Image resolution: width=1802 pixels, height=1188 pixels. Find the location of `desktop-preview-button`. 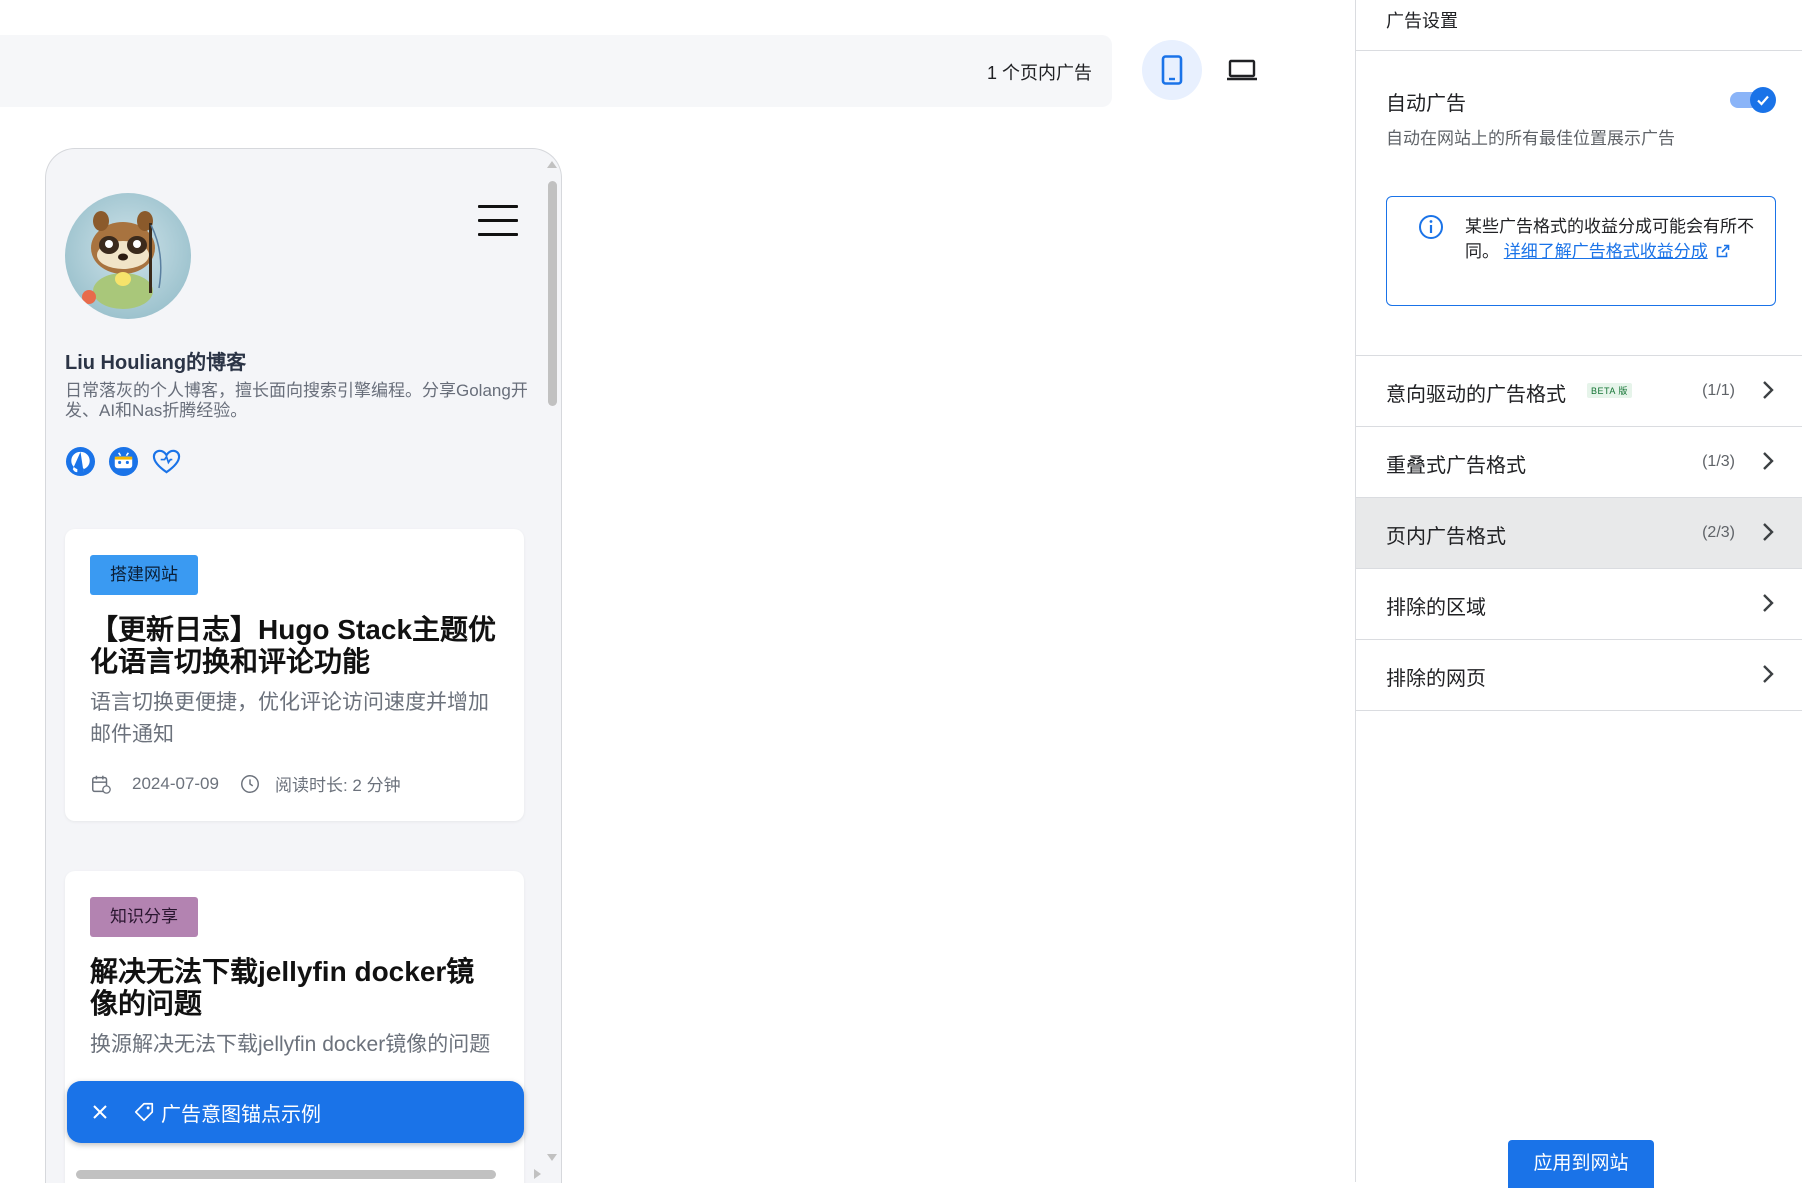

desktop-preview-button is located at coordinates (1242, 70).